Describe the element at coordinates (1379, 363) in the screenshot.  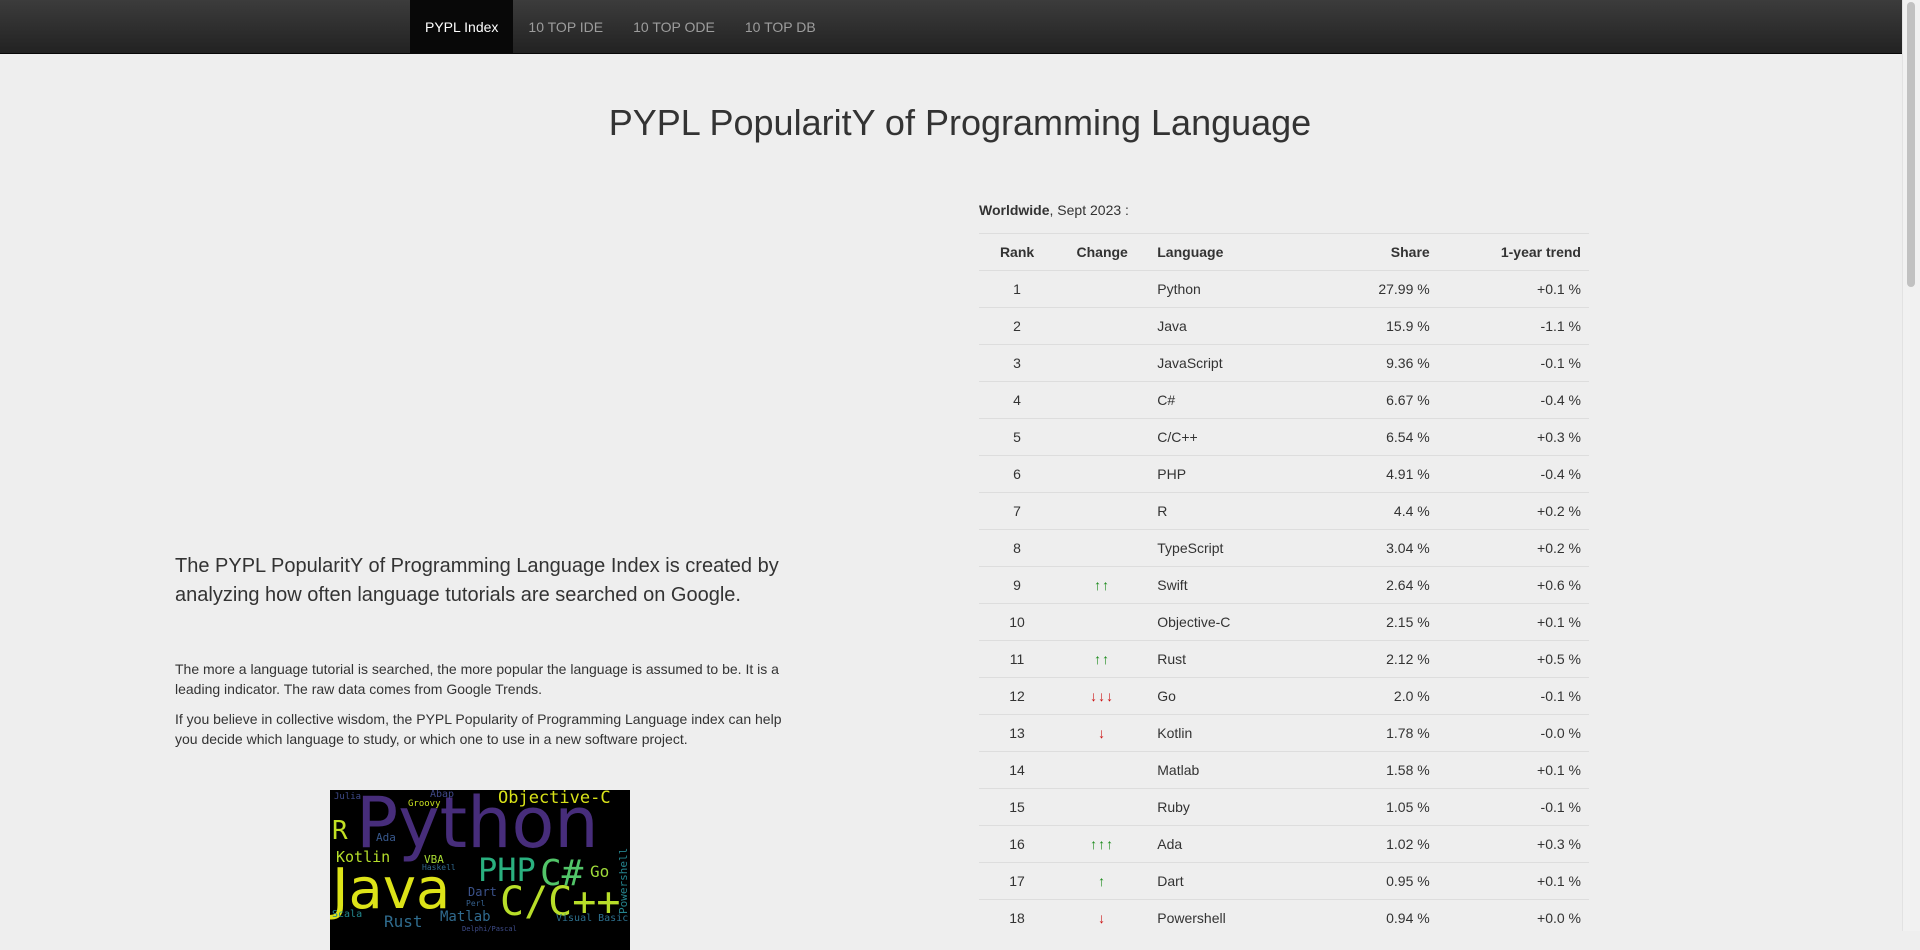
I see `share-cell: 9.36 %` at that location.